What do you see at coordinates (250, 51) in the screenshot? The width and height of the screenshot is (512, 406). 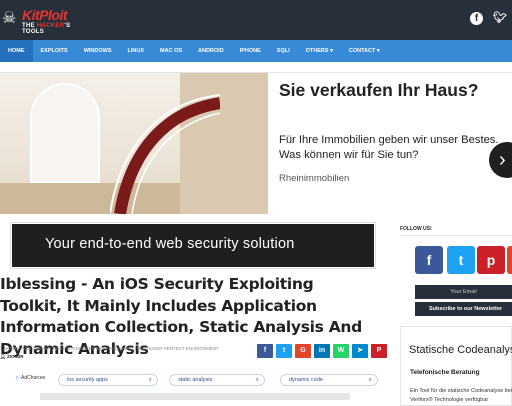 I see `nav-item-iphone: IPHONE` at bounding box center [250, 51].